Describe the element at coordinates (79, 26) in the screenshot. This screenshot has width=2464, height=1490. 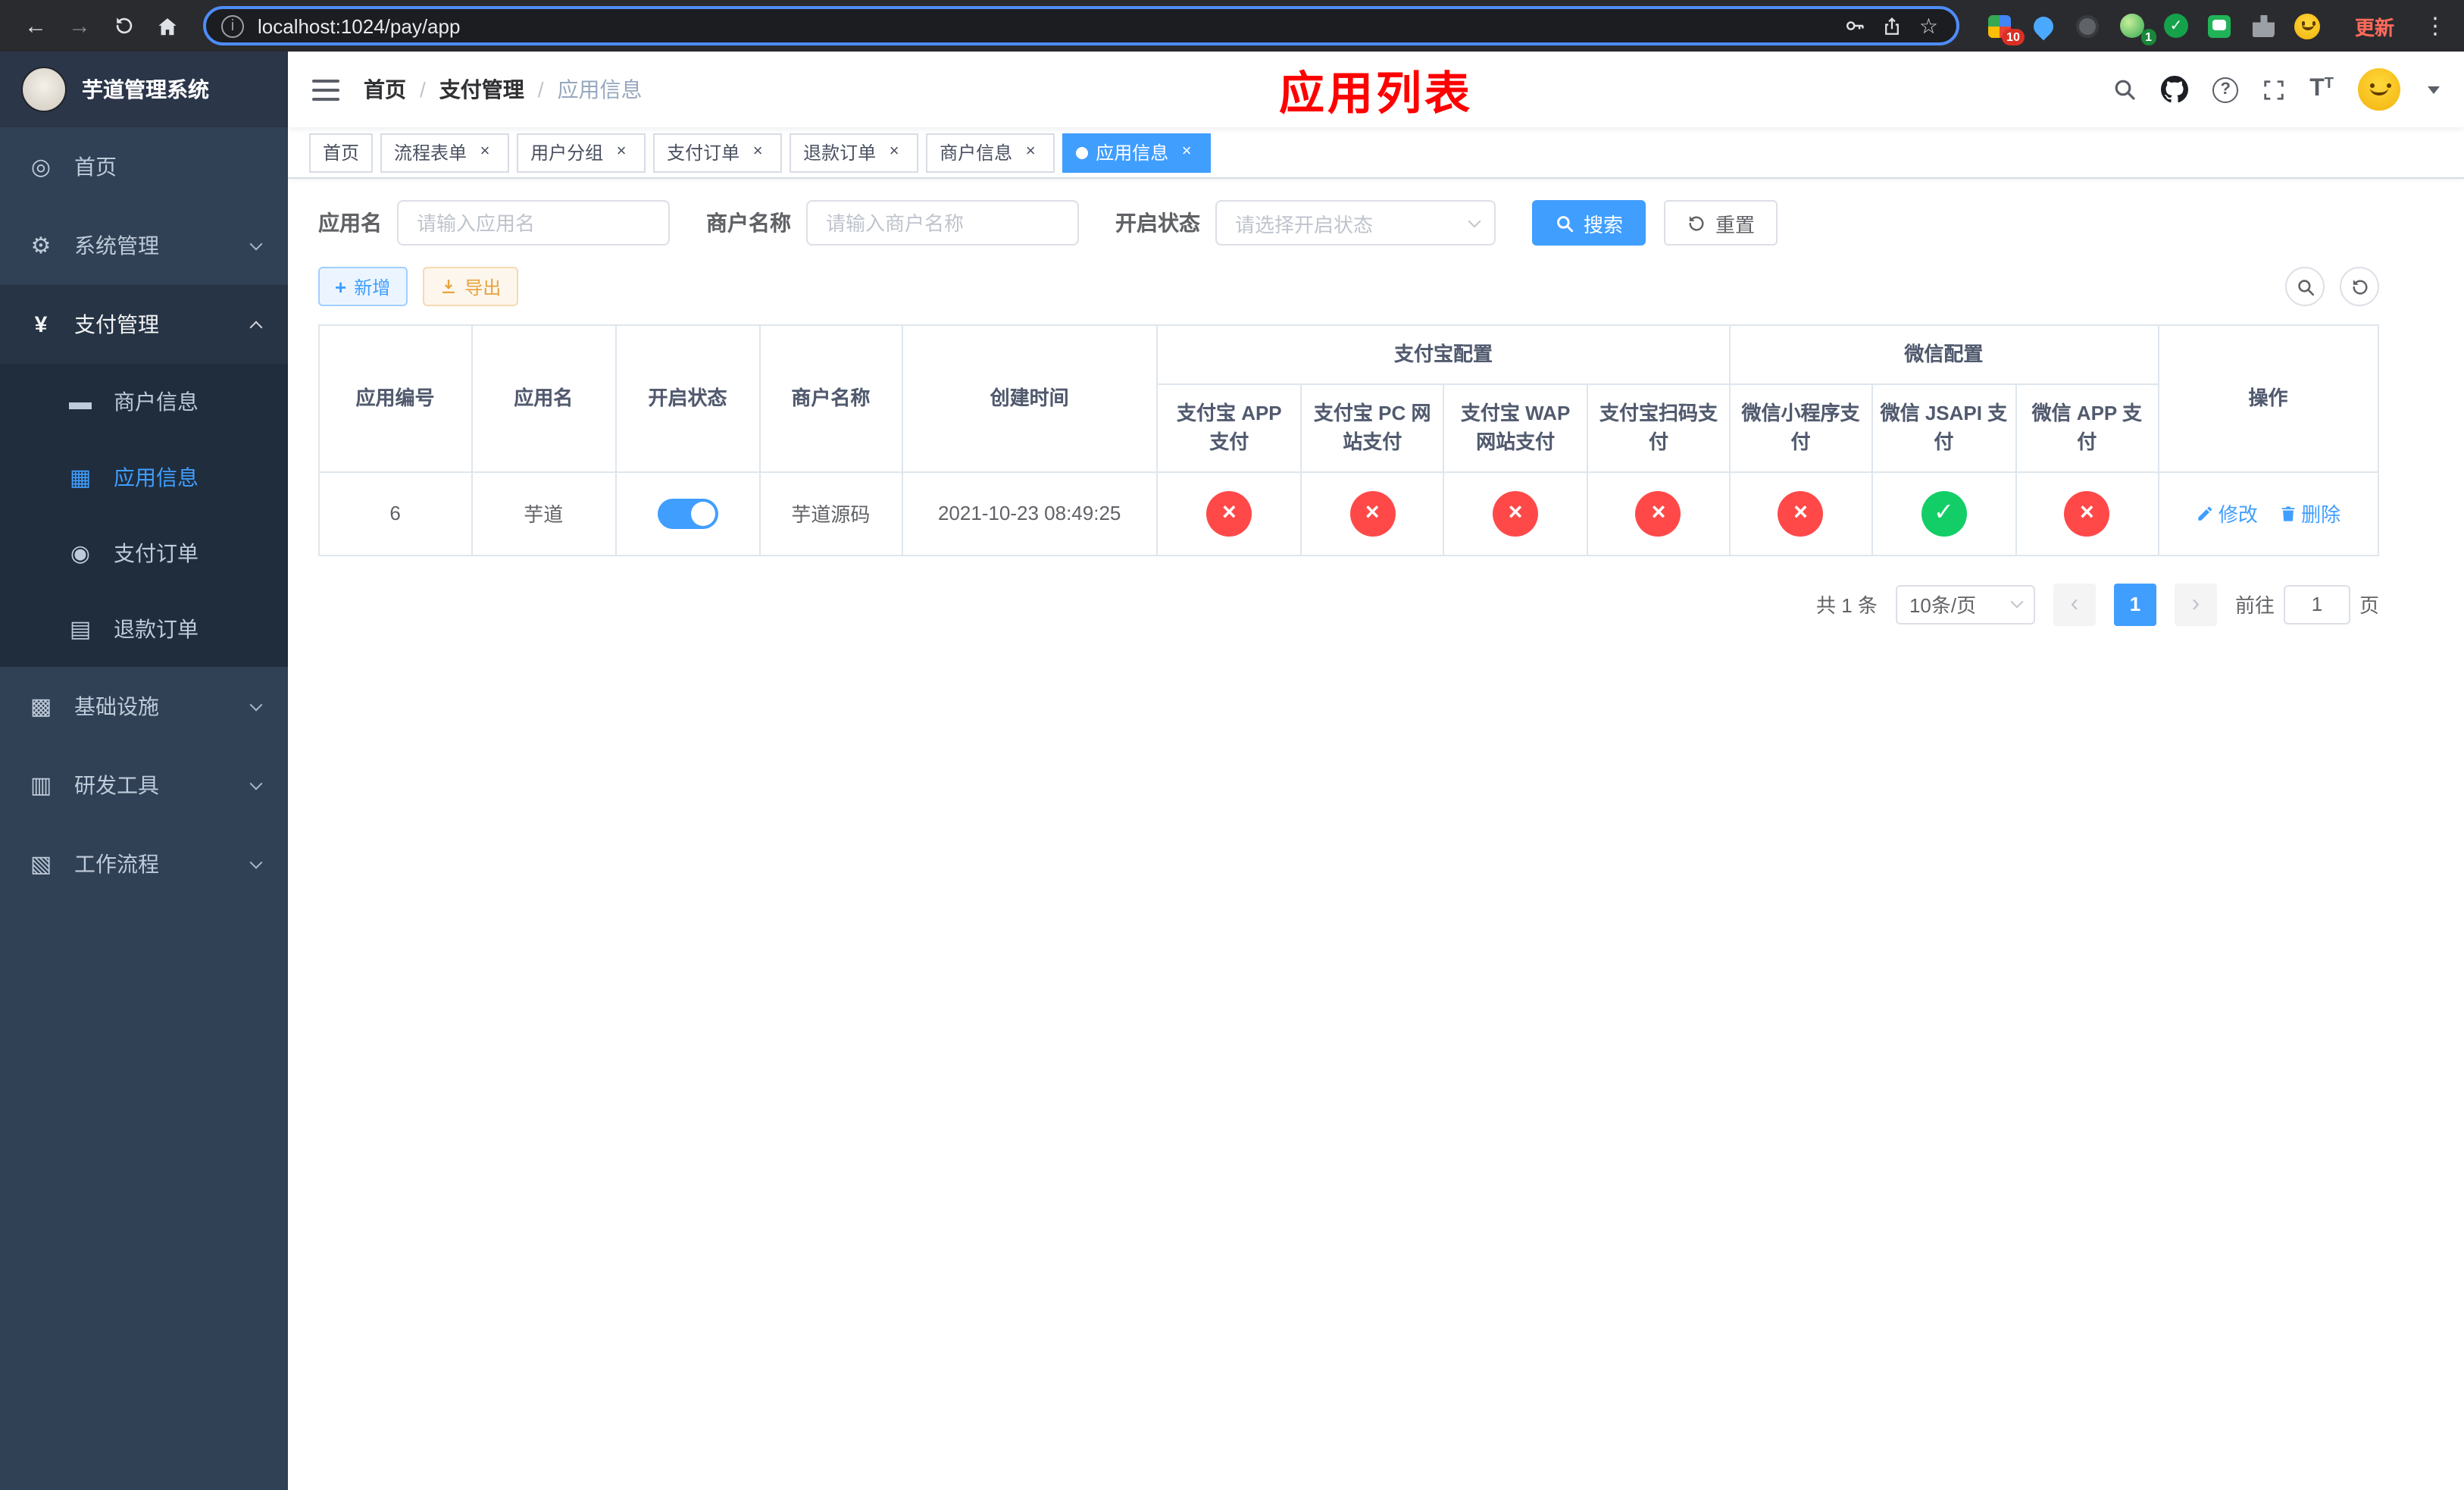
I see `browser-forward-icon` at that location.